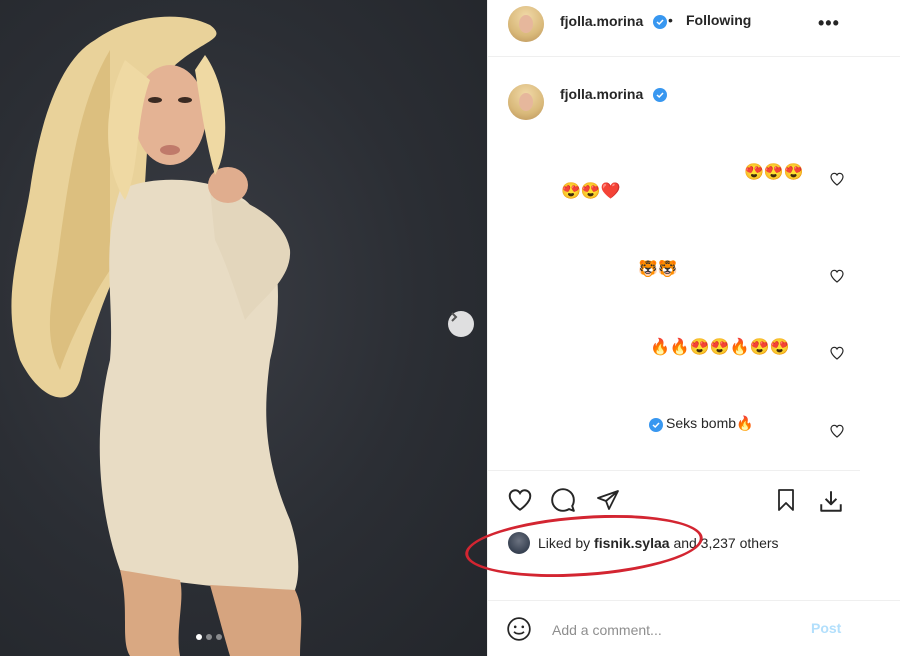  What do you see at coordinates (564, 543) in the screenshot?
I see `likes-prefix: Liked by` at bounding box center [564, 543].